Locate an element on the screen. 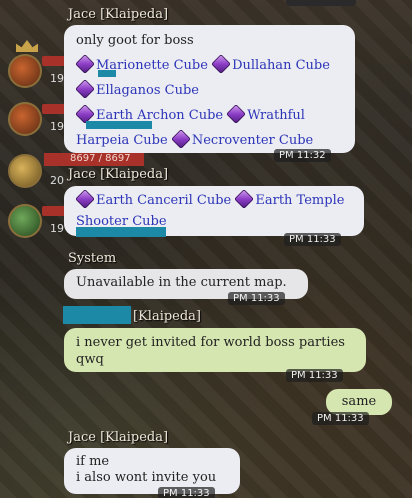  message-text: same is located at coordinates (359, 401).